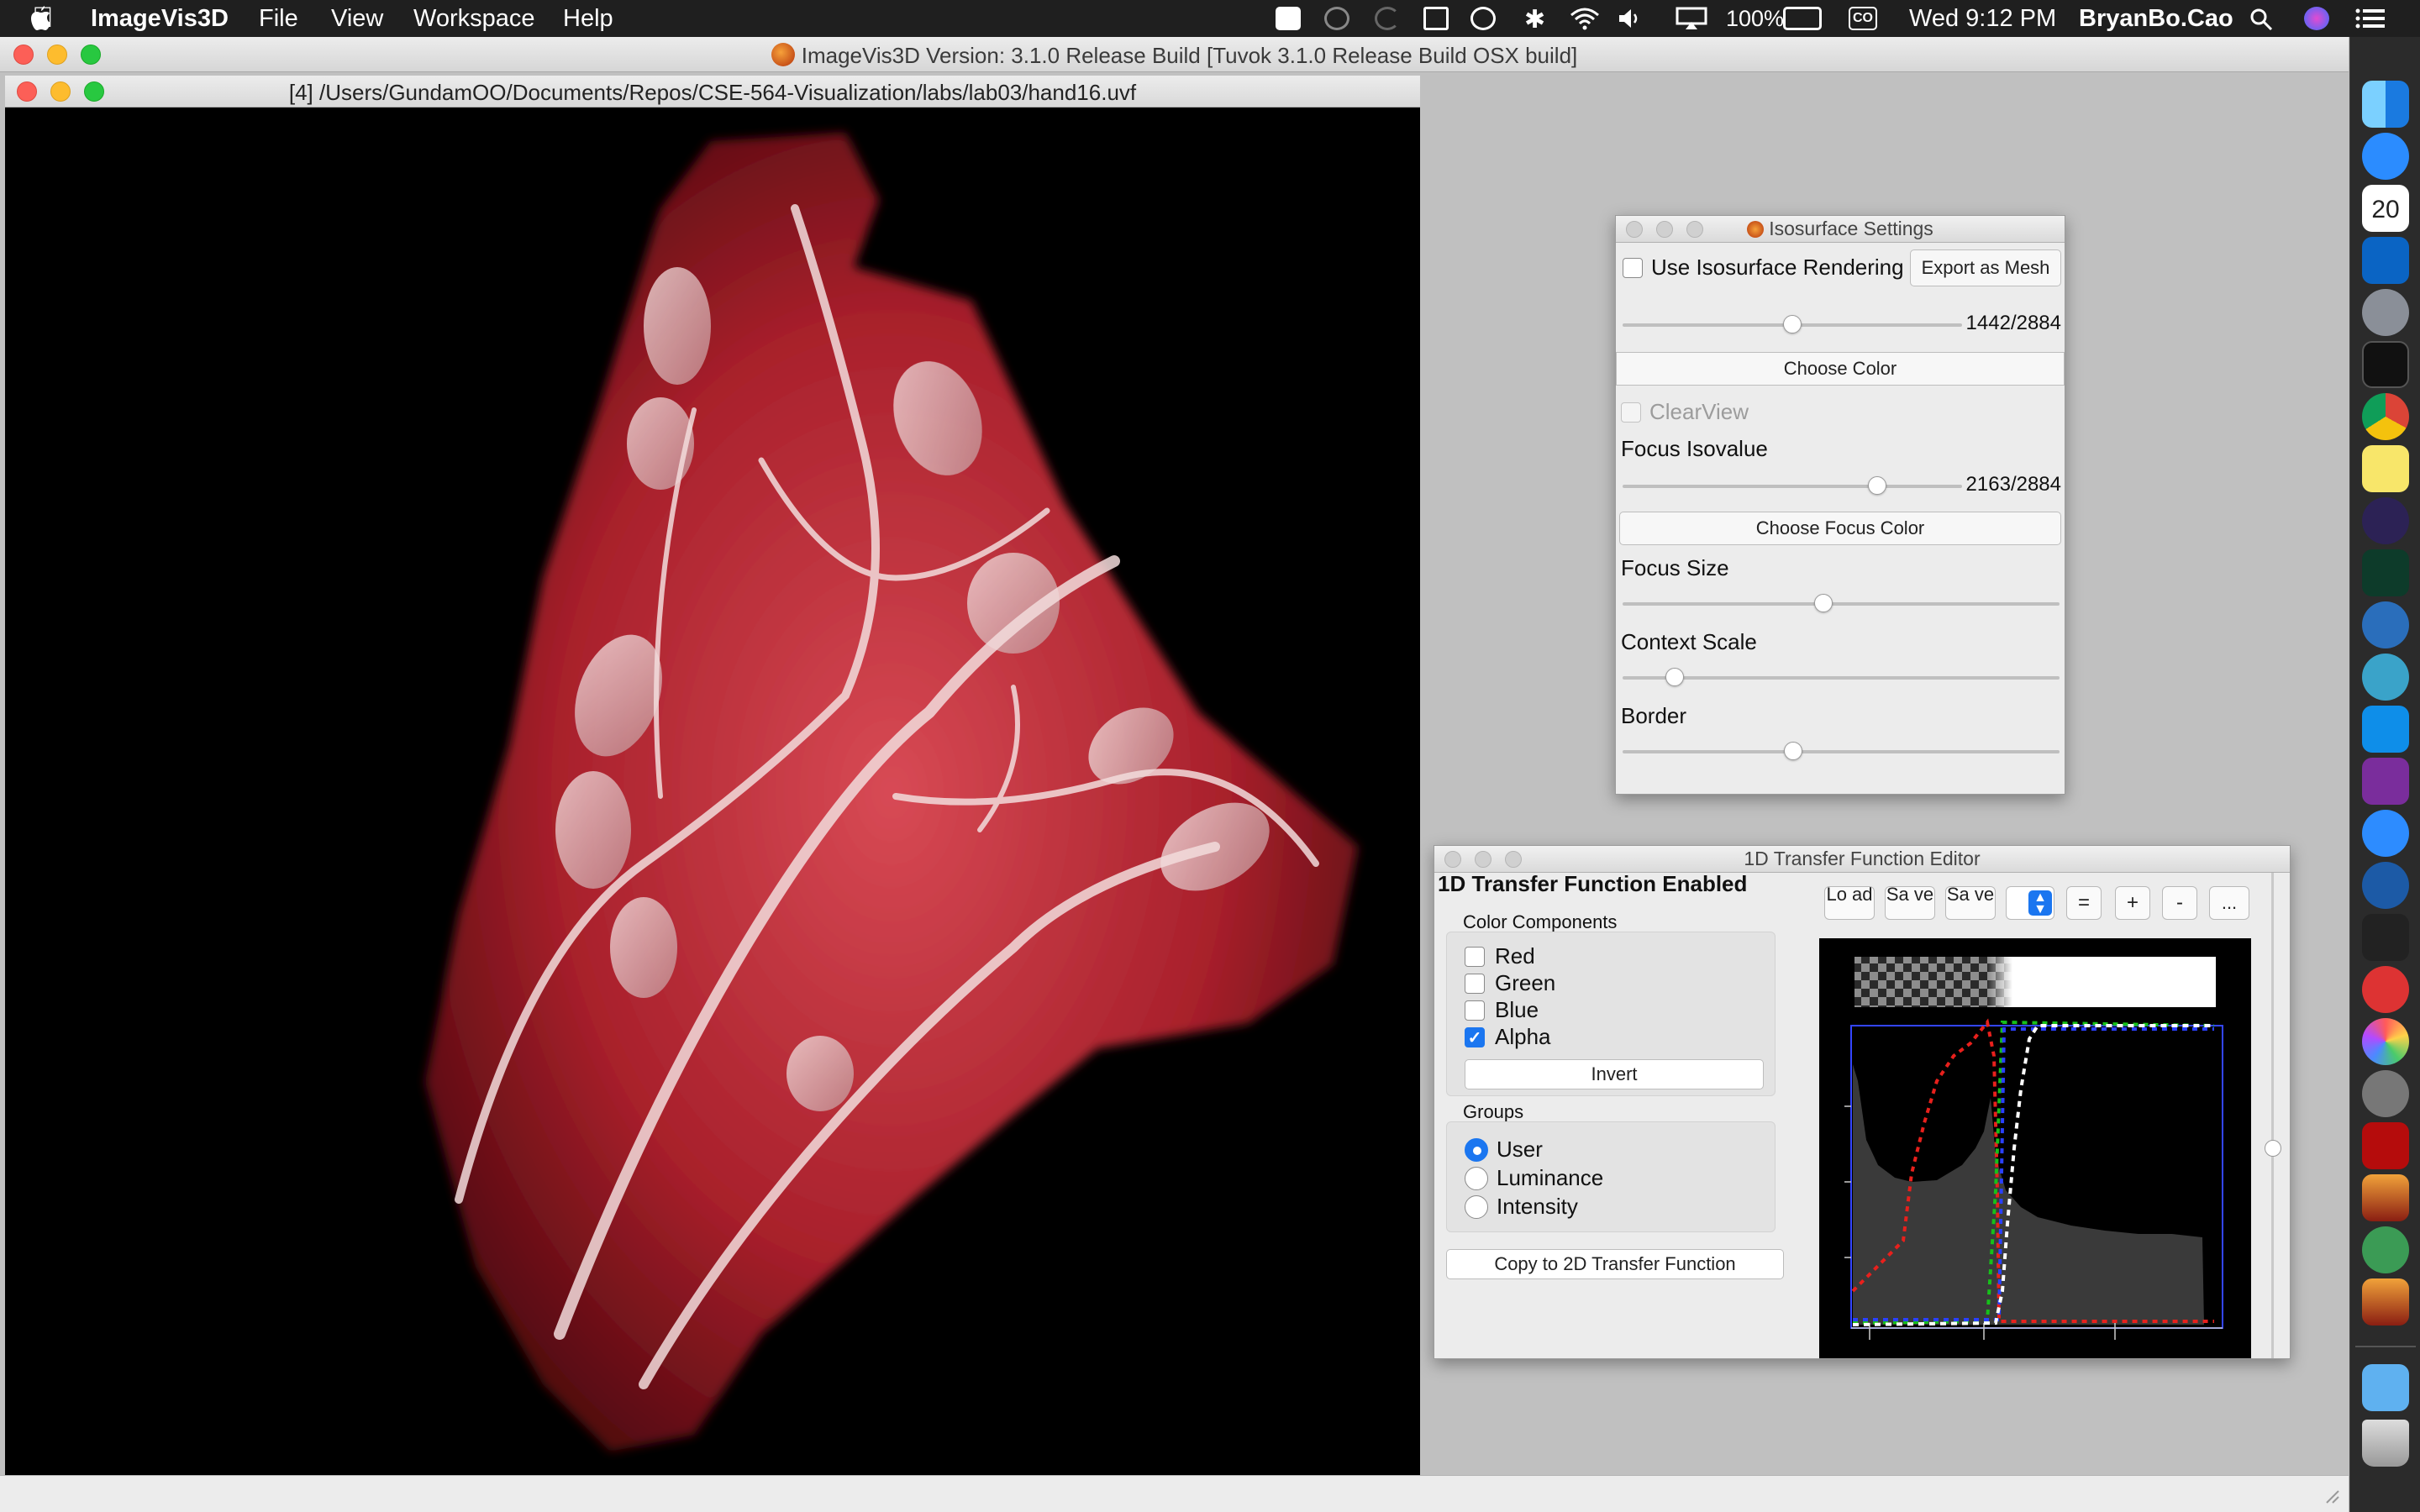 This screenshot has width=2420, height=1512. Describe the element at coordinates (2316, 18) in the screenshot. I see `siri-icon` at that location.